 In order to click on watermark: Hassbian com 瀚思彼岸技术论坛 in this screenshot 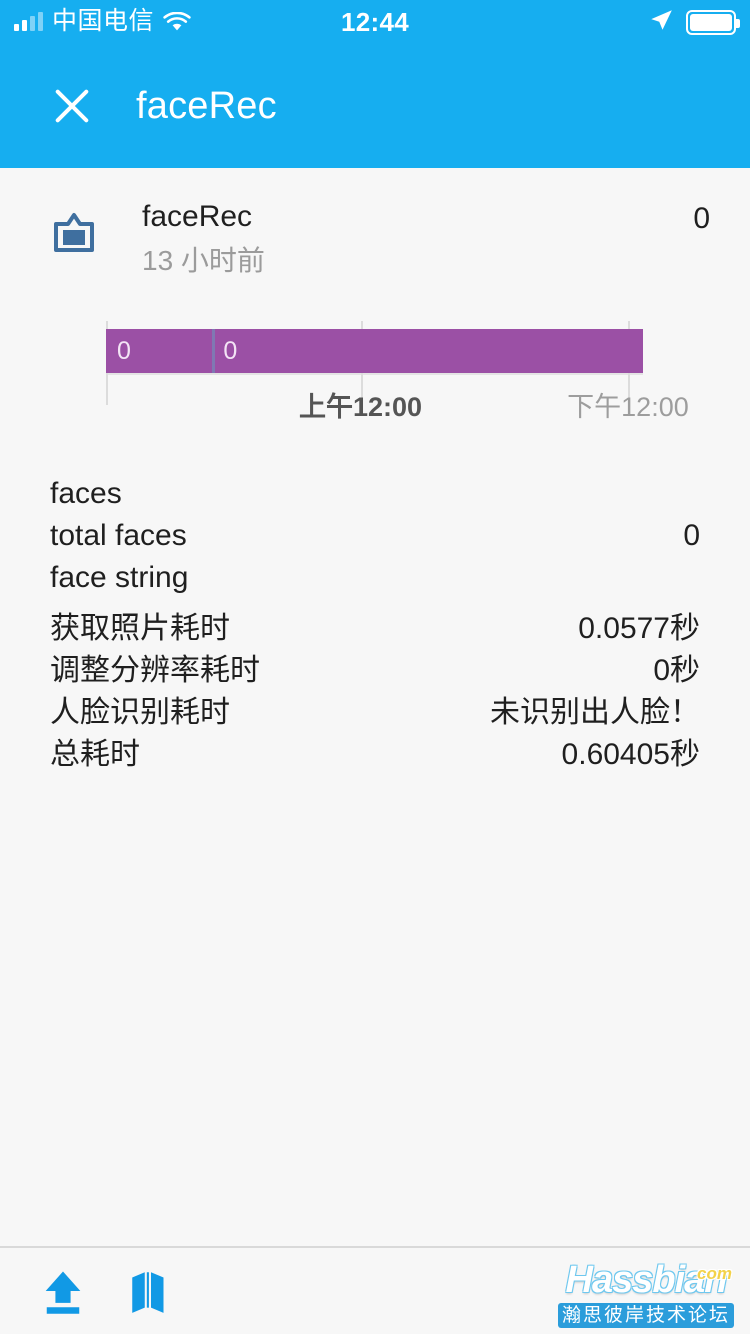, I will do `click(646, 1293)`.